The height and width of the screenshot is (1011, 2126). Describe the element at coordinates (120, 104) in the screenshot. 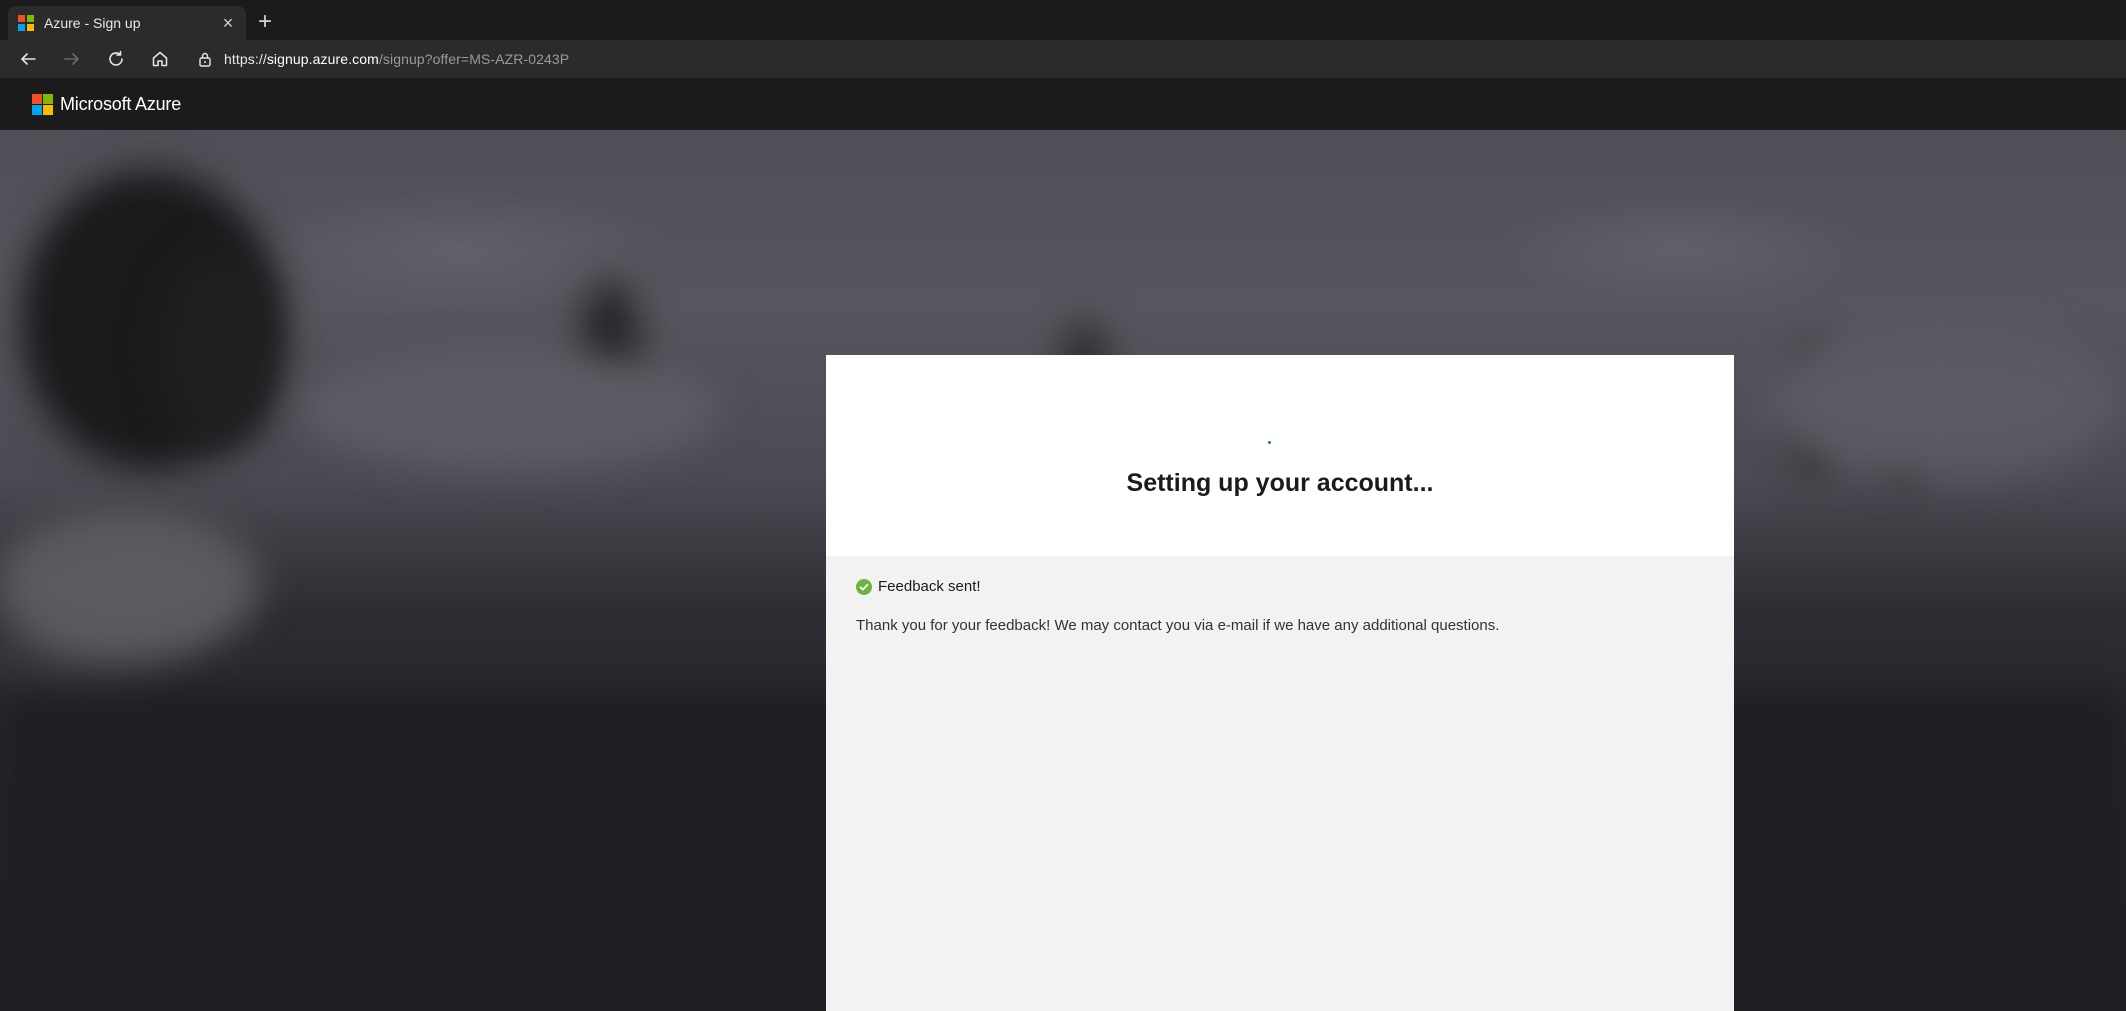

I see `brand-name: Microsoft Azure` at that location.